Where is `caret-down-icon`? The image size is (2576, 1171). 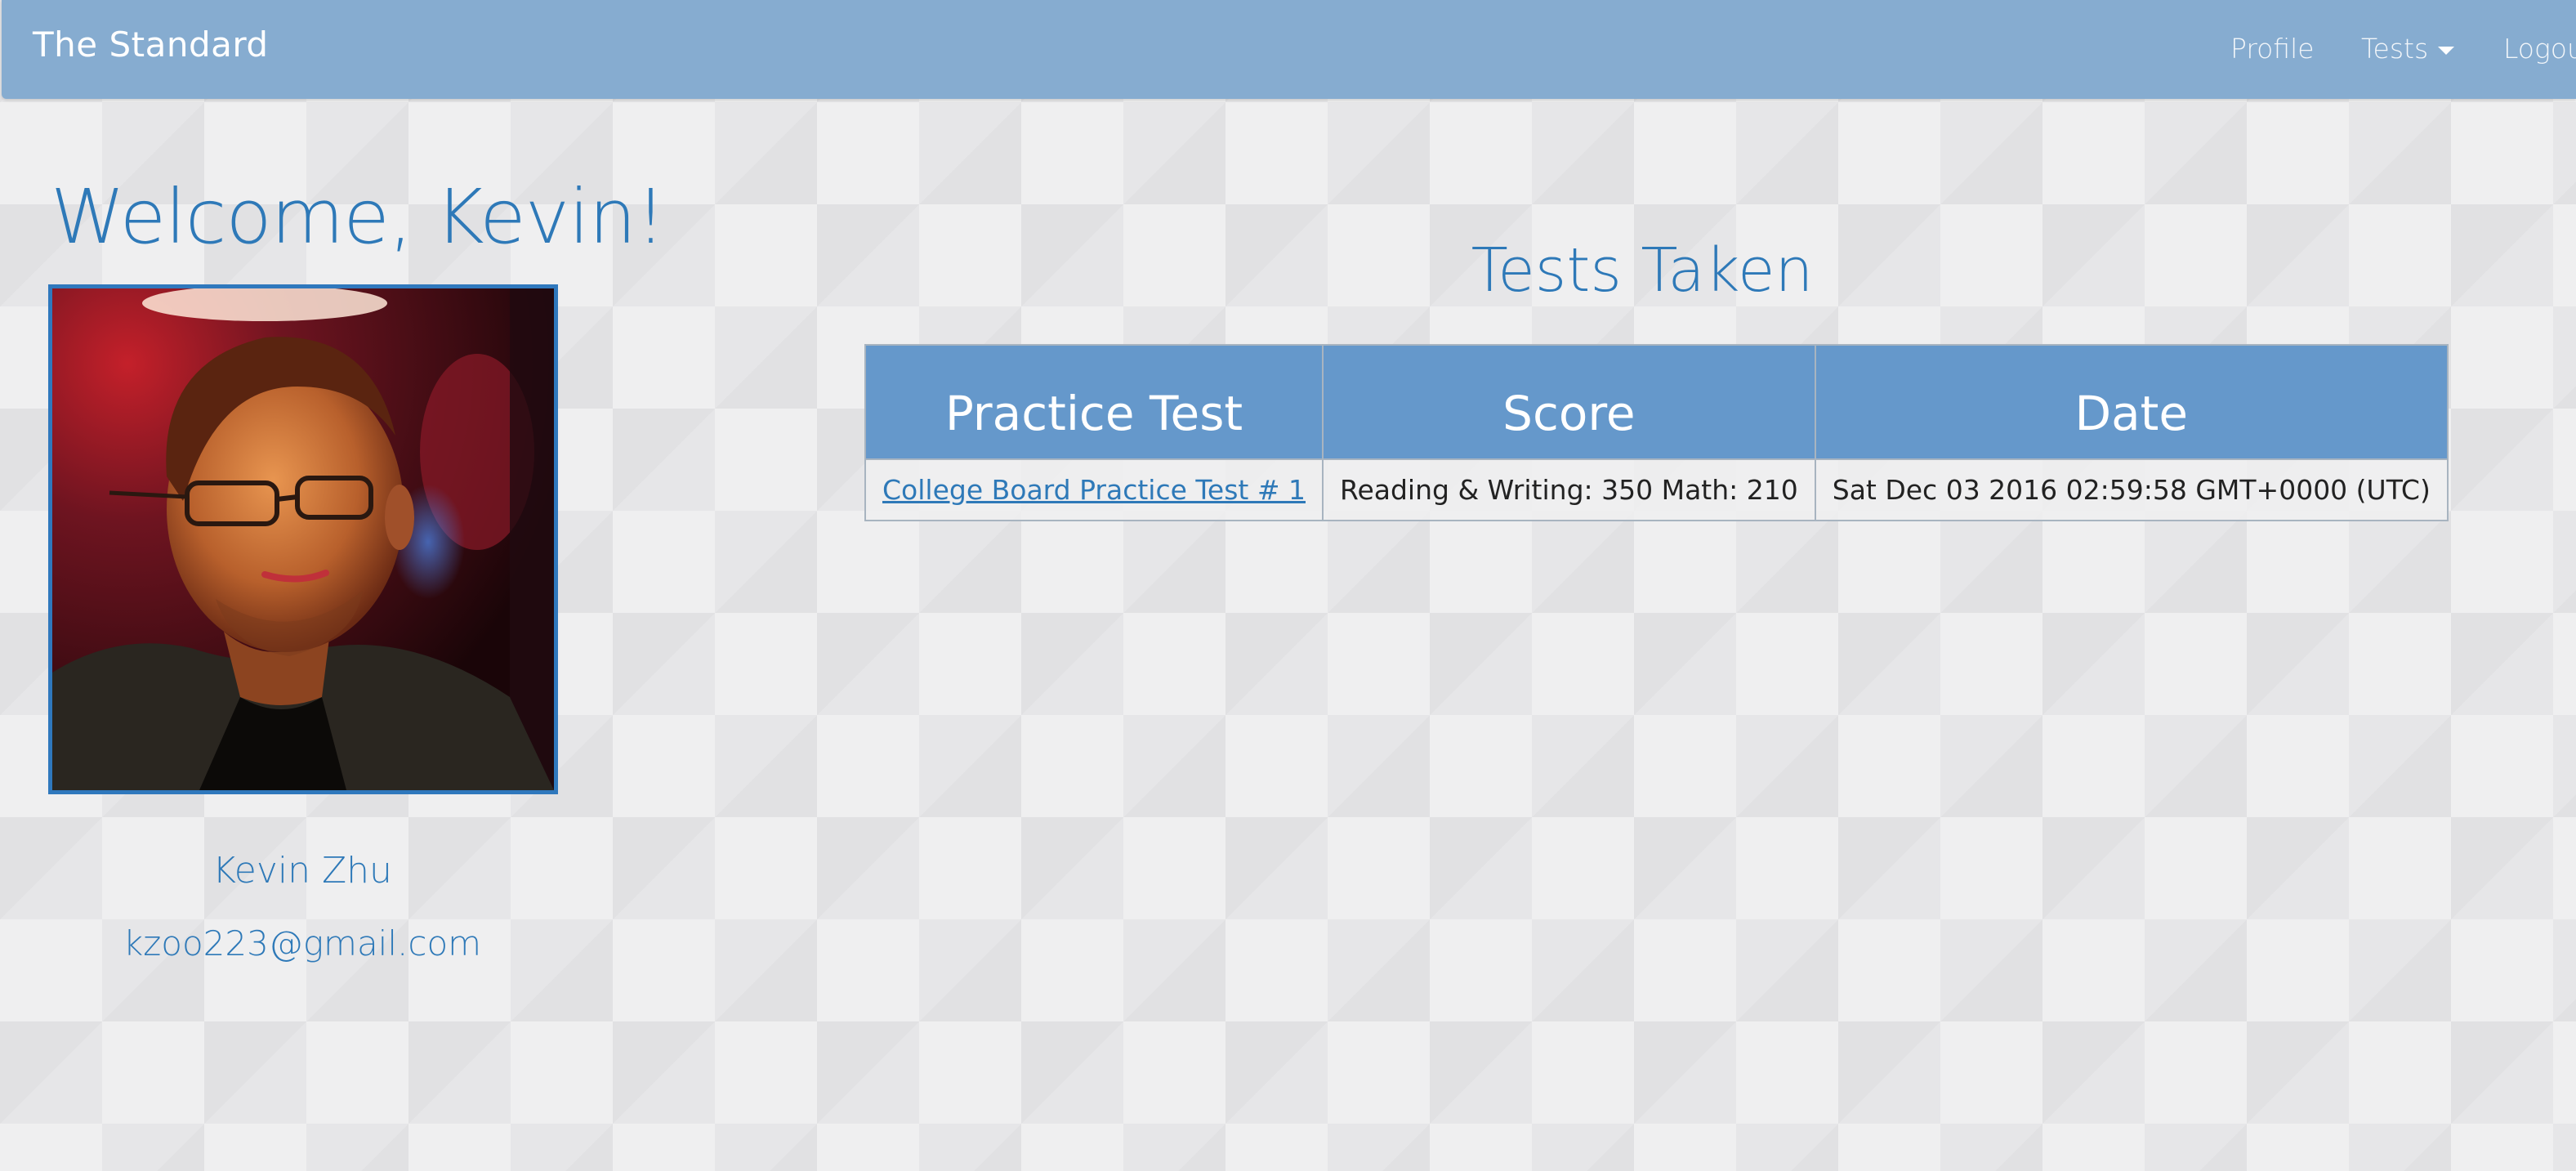
caret-down-icon is located at coordinates (2447, 50).